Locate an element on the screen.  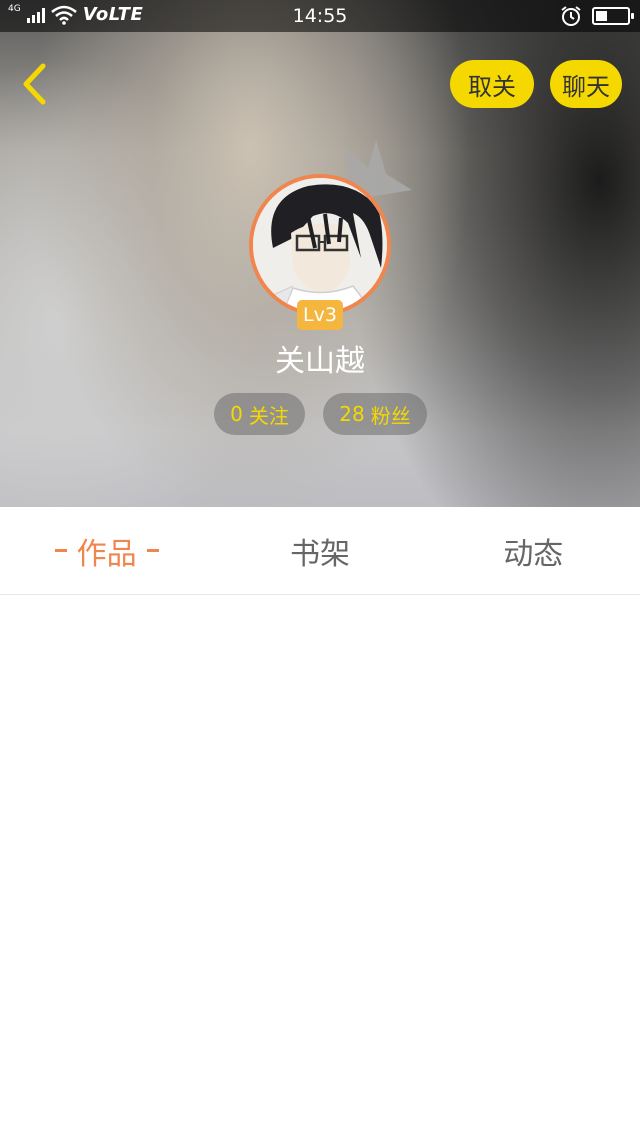
avatar is located at coordinates (320, 245).